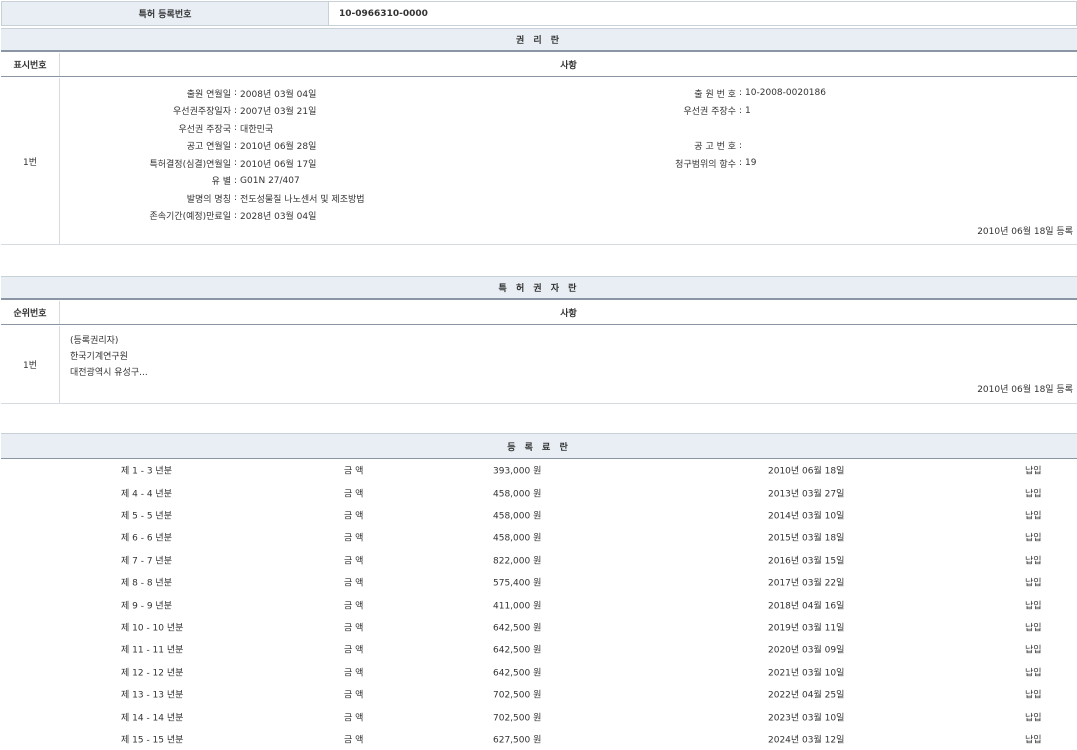  Describe the element at coordinates (806, 514) in the screenshot. I see `fee-payment-date: 2014년 03월 10일` at that location.